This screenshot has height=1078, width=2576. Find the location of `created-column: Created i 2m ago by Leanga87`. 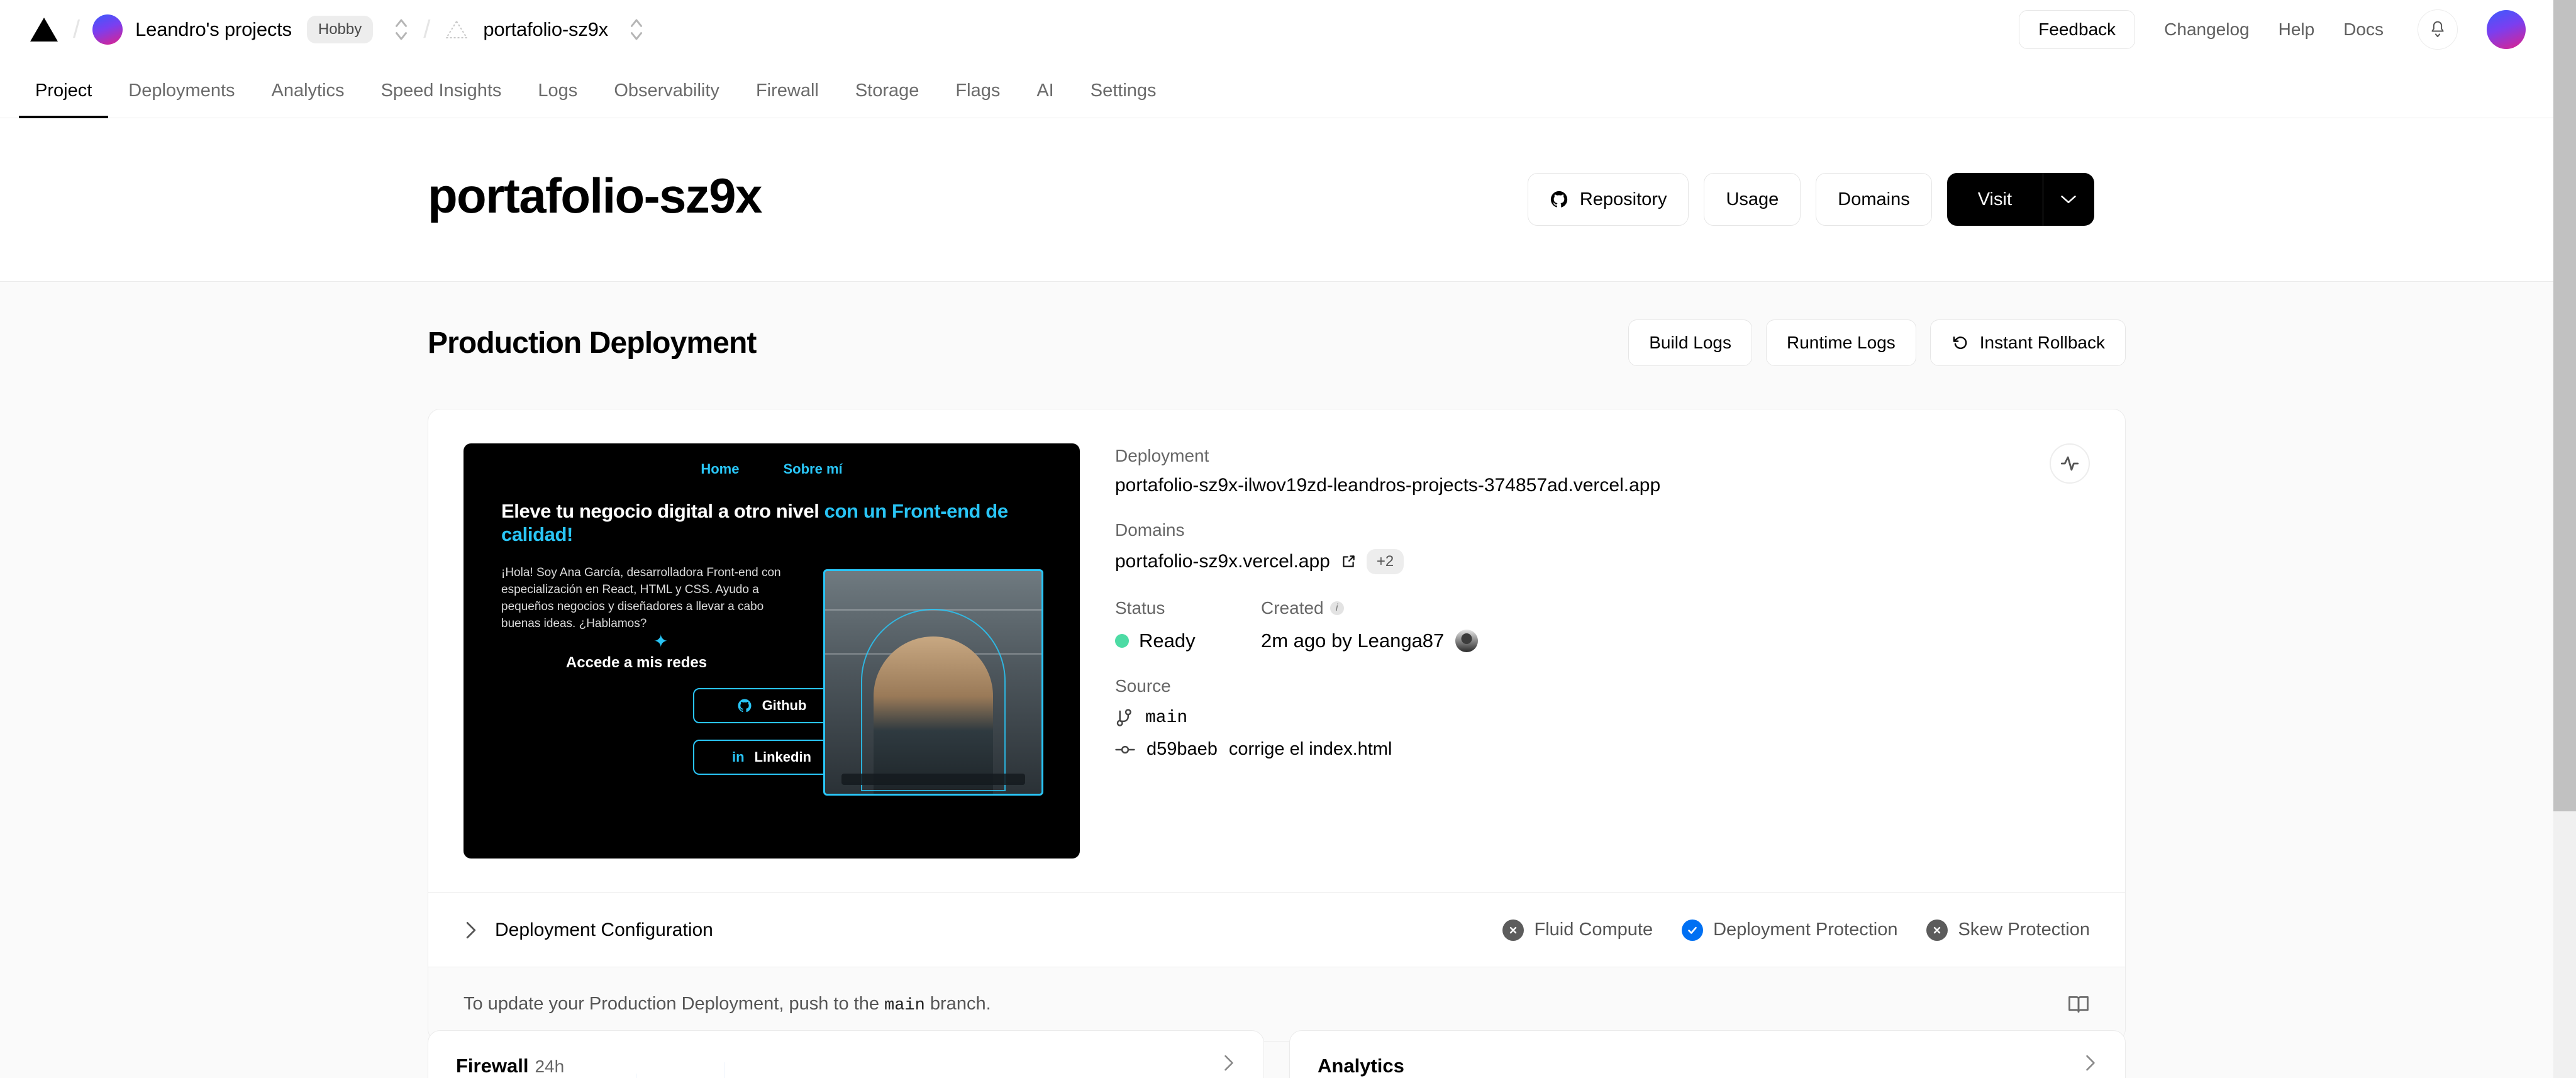

created-column: Created i 2m ago by Leanga87 is located at coordinates (1370, 625).